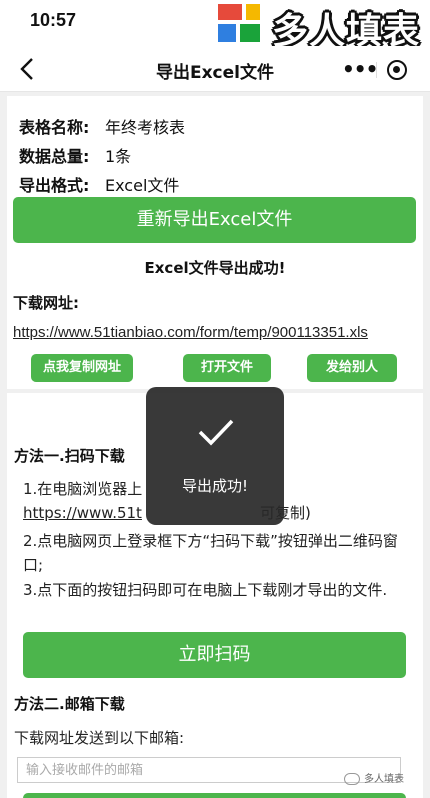 This screenshot has width=430, height=798. What do you see at coordinates (352, 368) in the screenshot?
I see `send-to-others-button: 发给别人` at bounding box center [352, 368].